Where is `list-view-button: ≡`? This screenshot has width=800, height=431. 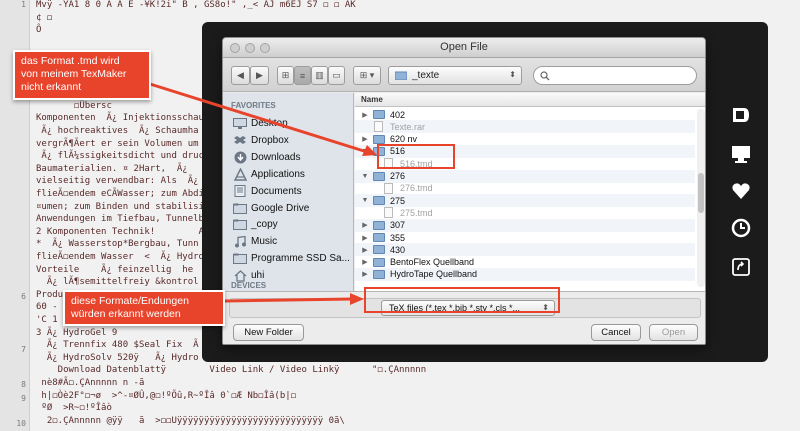
list-view-button: ≡ is located at coordinates (302, 75).